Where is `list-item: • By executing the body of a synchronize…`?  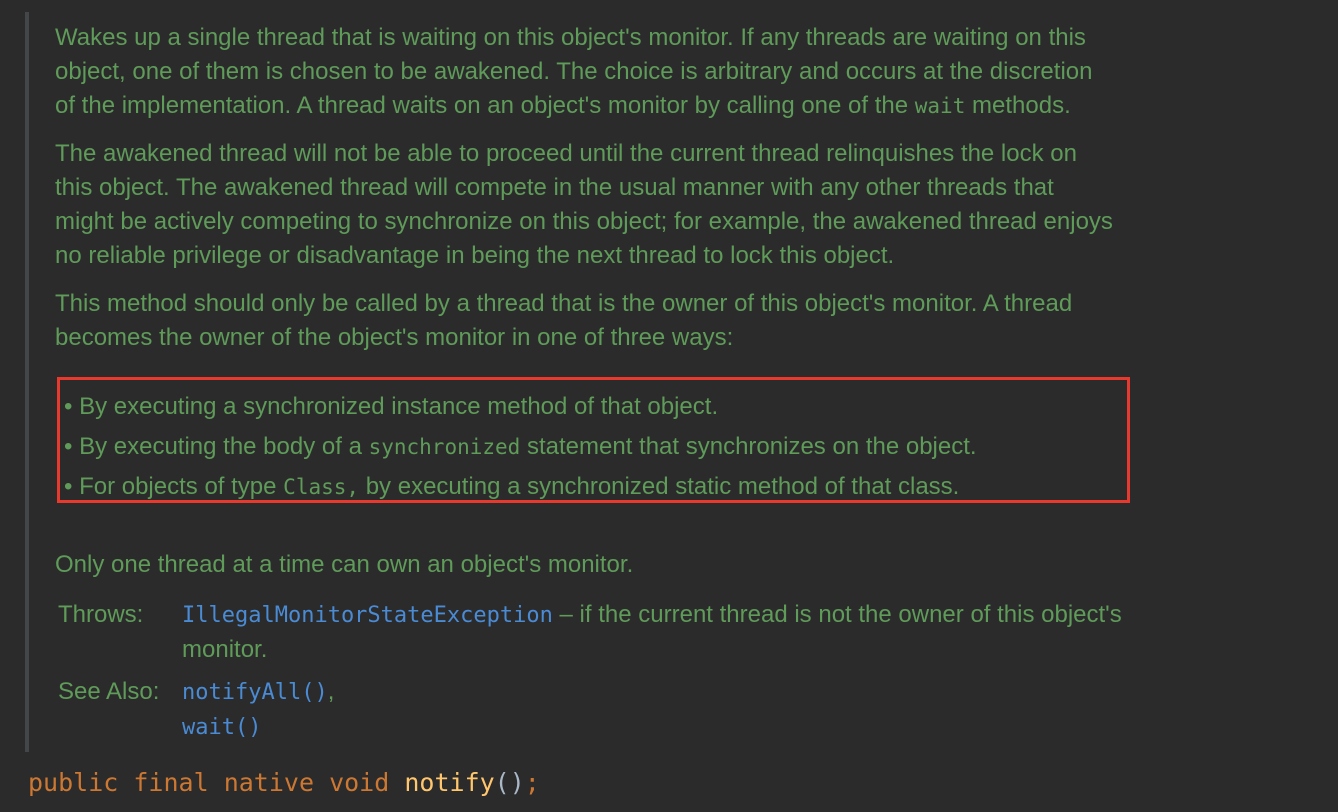 list-item: • By executing the body of a synchronize… is located at coordinates (520, 450).